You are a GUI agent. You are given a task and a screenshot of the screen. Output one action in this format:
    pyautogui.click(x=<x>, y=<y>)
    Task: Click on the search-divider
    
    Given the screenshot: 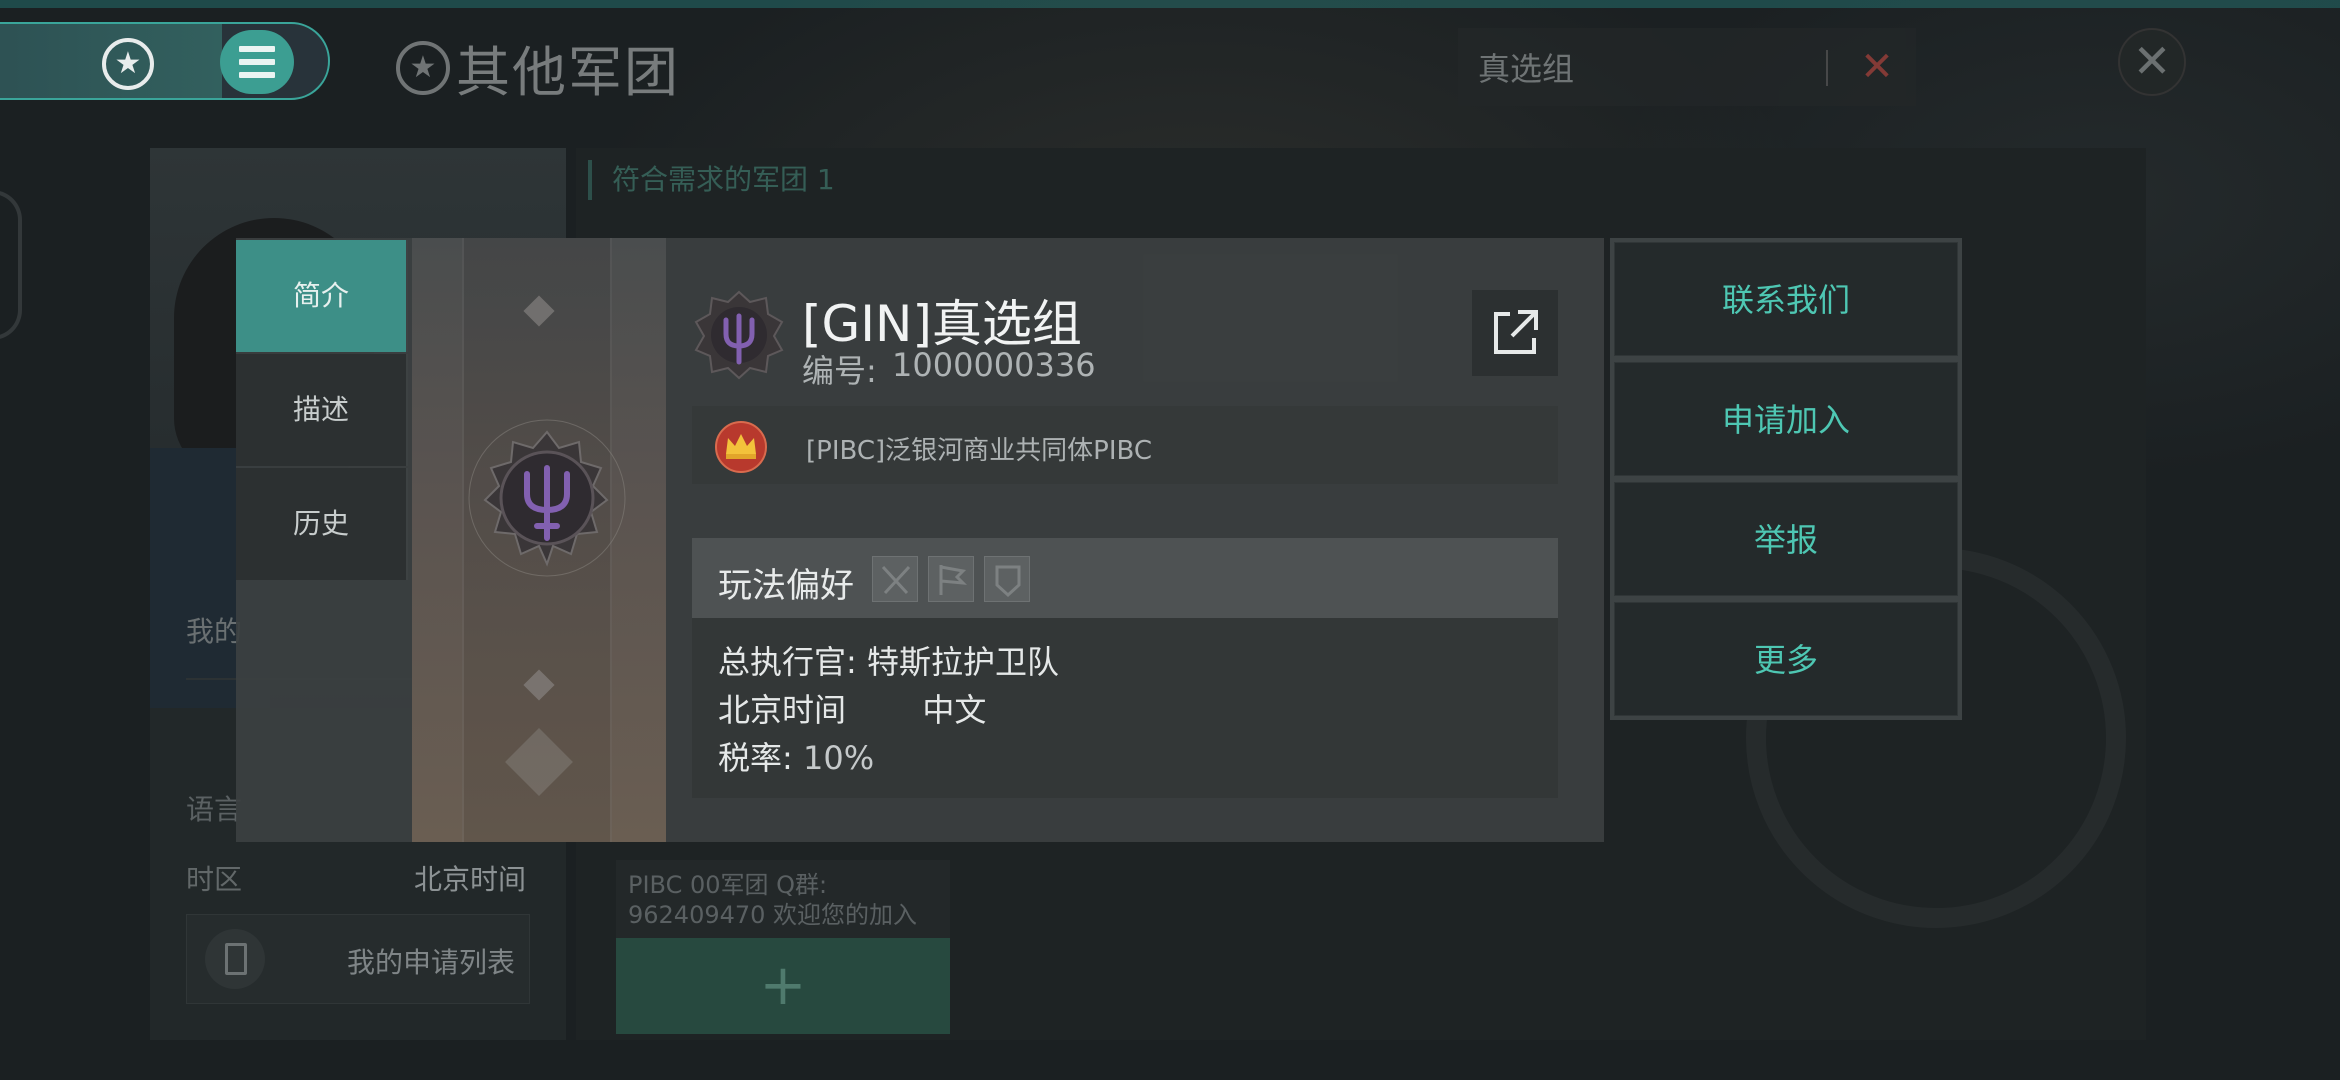 What is the action you would take?
    pyautogui.click(x=1827, y=68)
    